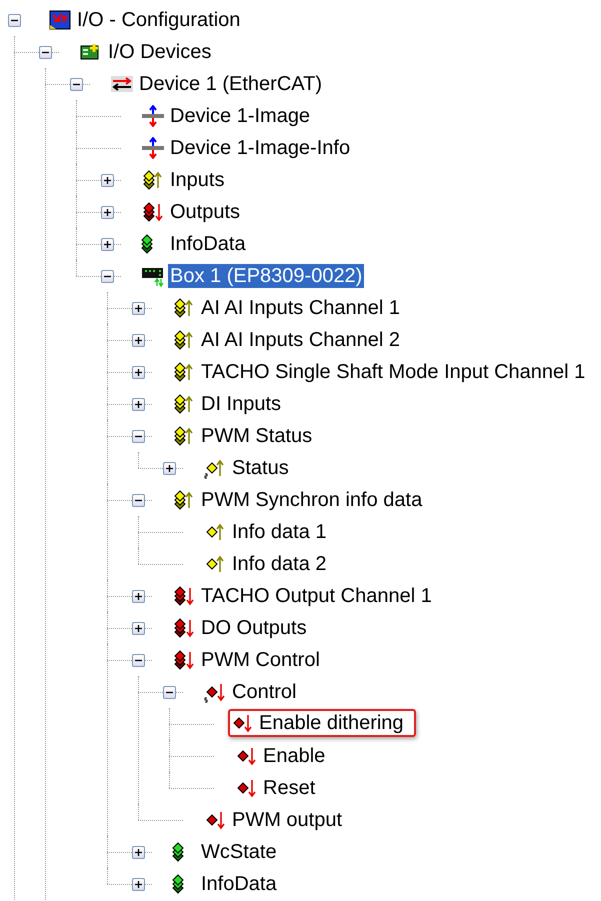 The width and height of the screenshot is (601, 901). I want to click on tree-item-label: AI AI Inputs Channel 2, so click(300, 340).